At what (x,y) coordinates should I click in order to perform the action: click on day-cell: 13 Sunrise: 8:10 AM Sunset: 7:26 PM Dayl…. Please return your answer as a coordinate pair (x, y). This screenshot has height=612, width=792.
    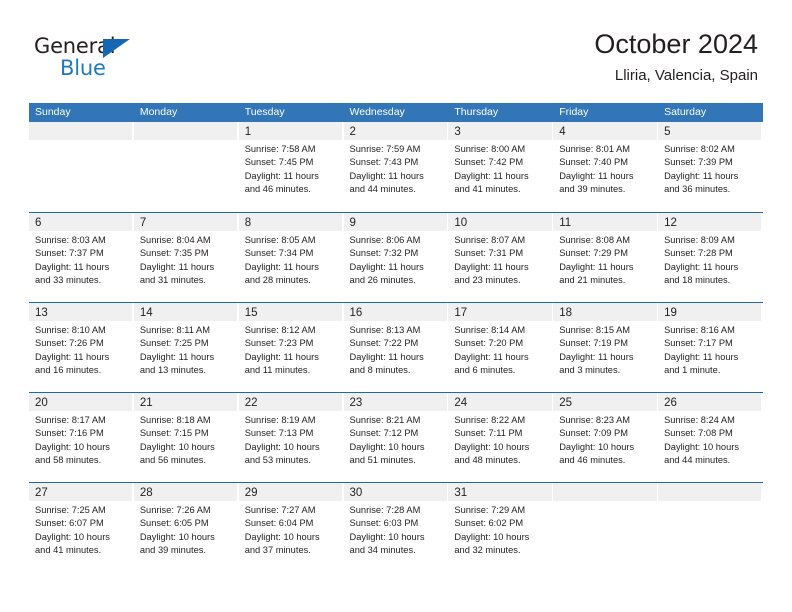
    Looking at the image, I should click on (81, 347).